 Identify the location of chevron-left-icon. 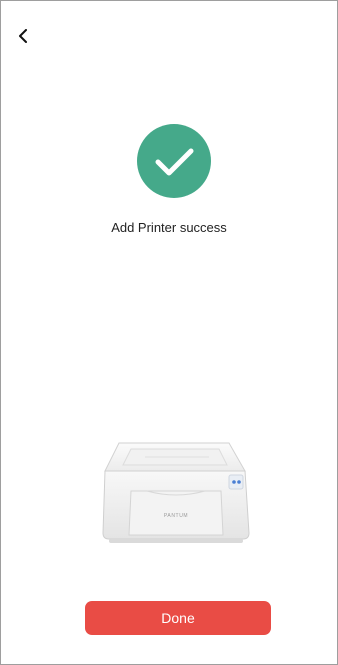
(23, 36).